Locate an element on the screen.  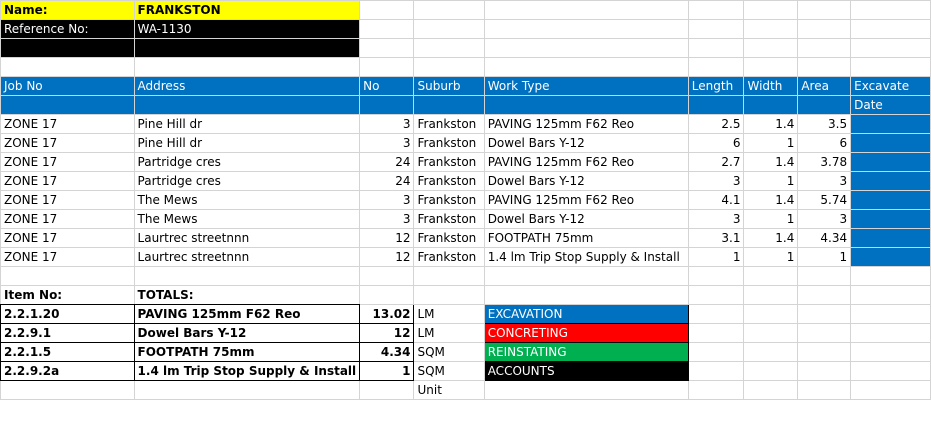
item-desc-cell: FOOTPATH 75mm is located at coordinates (247, 352).